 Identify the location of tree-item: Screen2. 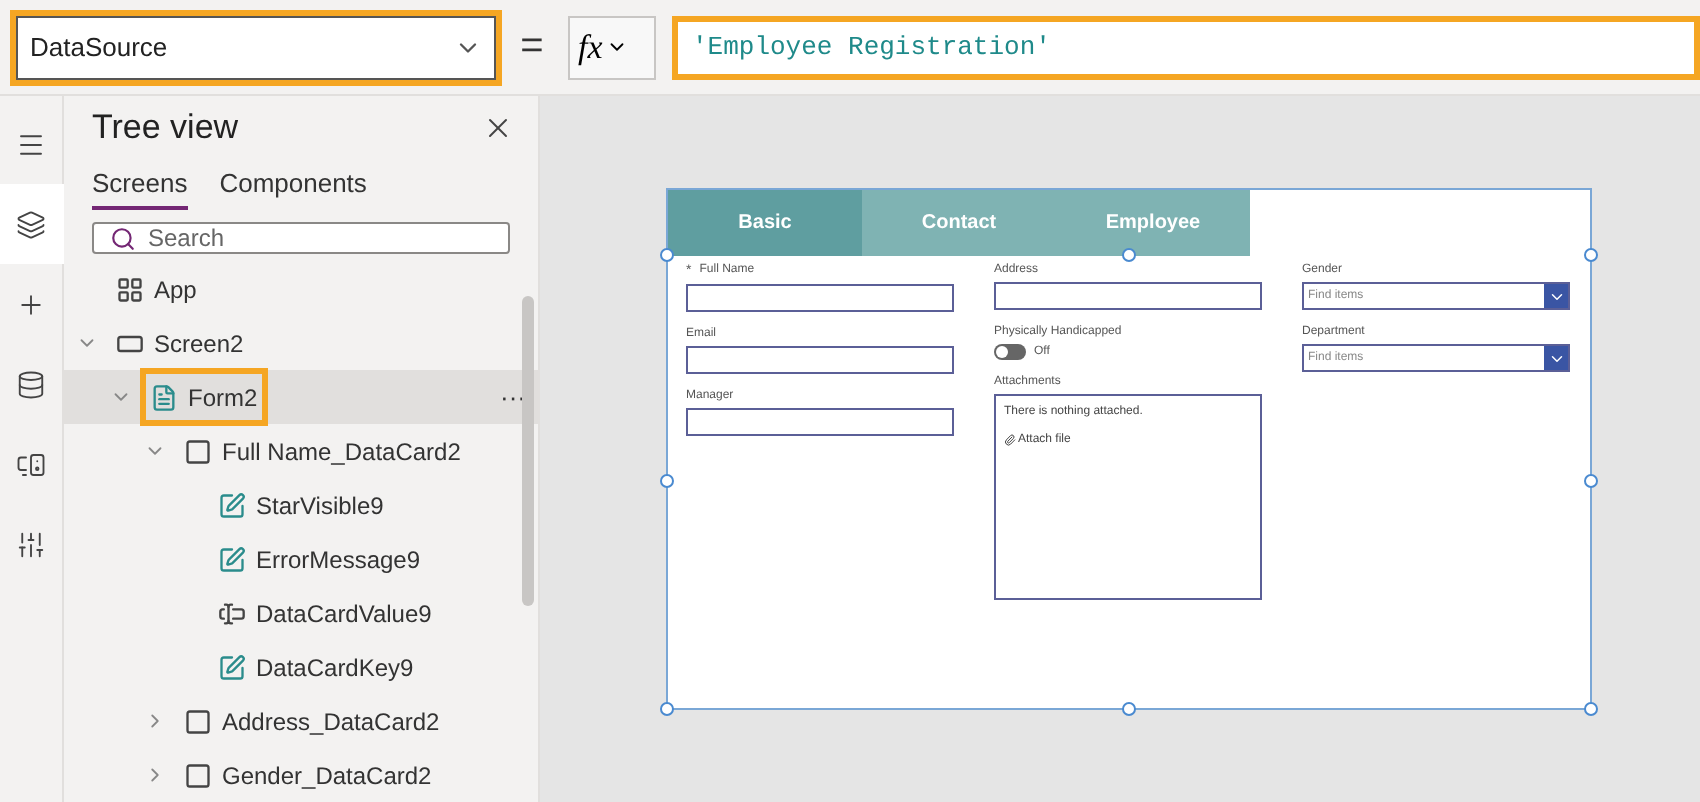
(301, 343).